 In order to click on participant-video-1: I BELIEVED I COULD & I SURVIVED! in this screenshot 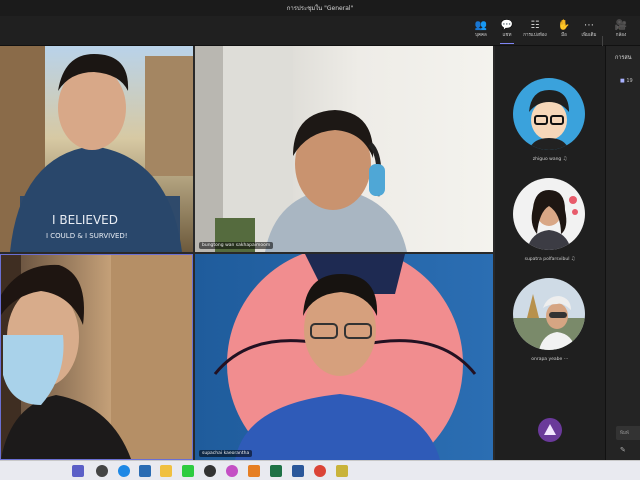, I will do `click(96, 149)`.